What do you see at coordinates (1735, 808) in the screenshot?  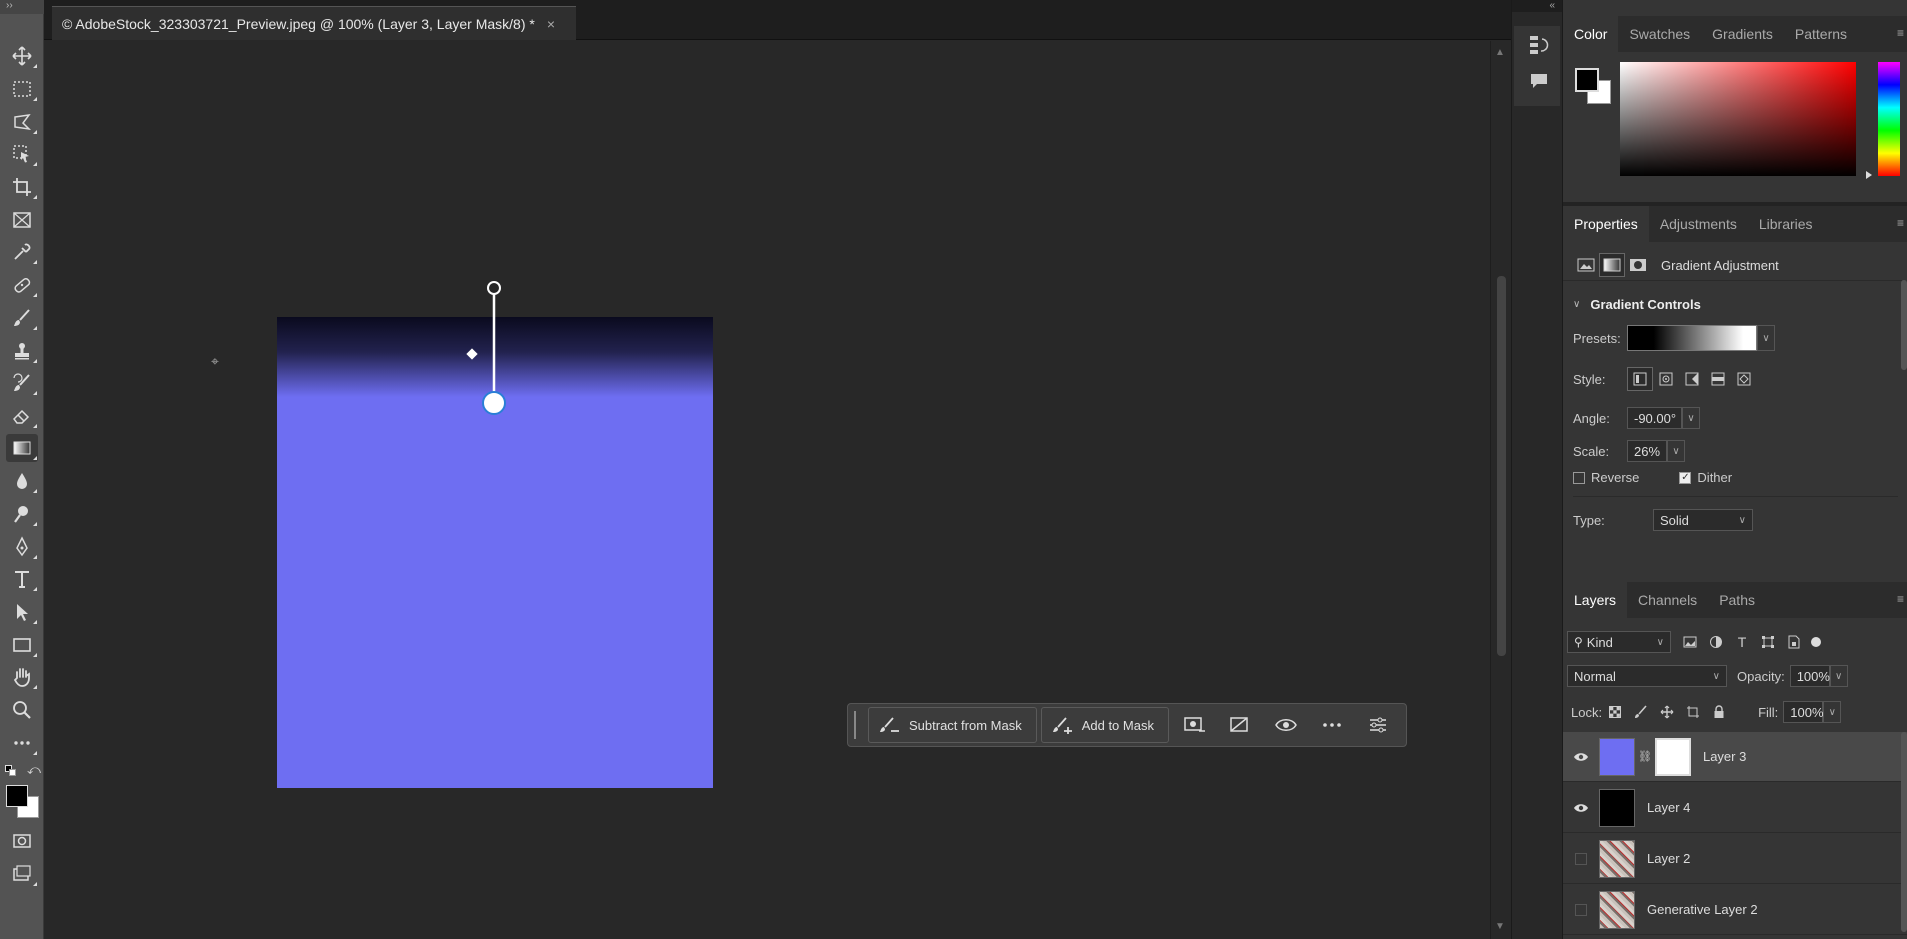 I see `layer-row-layer-4: Layer 4` at bounding box center [1735, 808].